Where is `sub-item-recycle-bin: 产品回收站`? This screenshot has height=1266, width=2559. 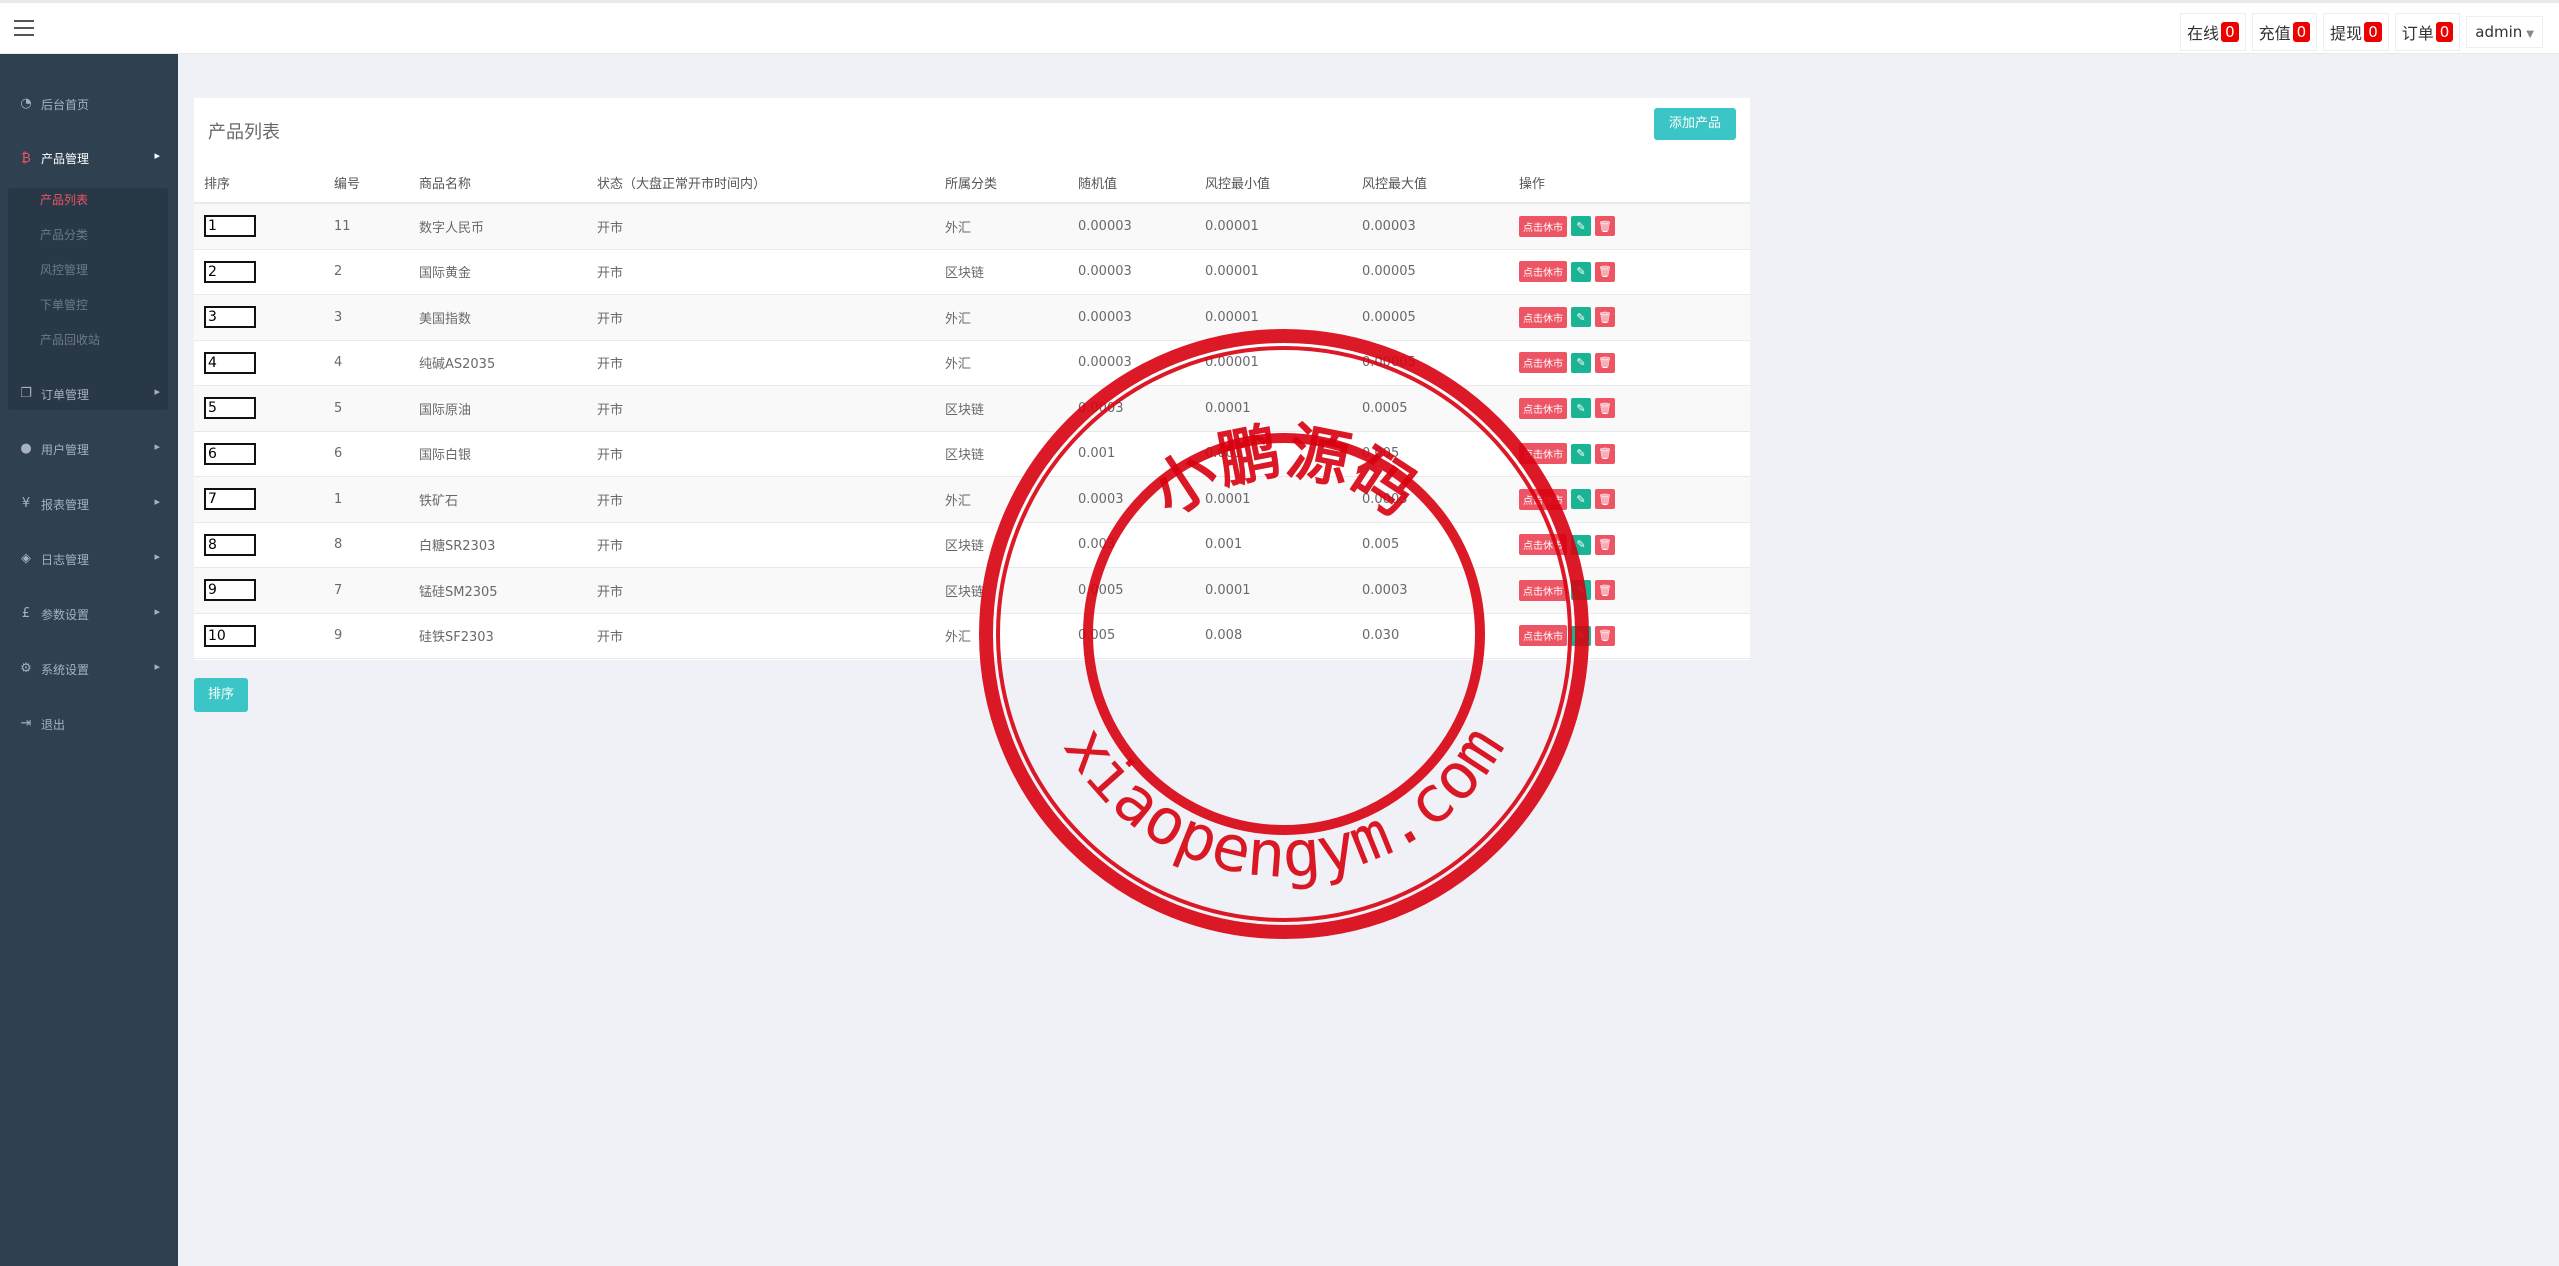 sub-item-recycle-bin: 产品回收站 is located at coordinates (70, 339).